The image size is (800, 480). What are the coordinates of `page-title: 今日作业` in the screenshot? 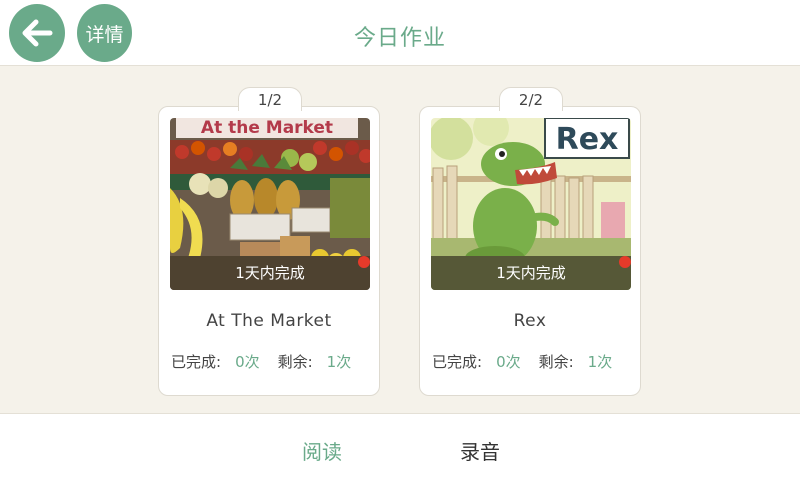 It's located at (399, 38).